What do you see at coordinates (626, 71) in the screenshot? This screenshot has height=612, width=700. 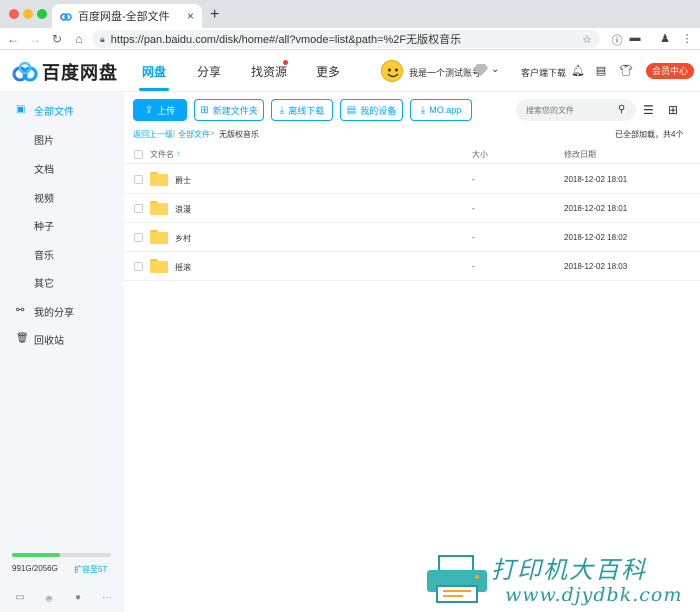 I see `tshirt-icon: 👕︎` at bounding box center [626, 71].